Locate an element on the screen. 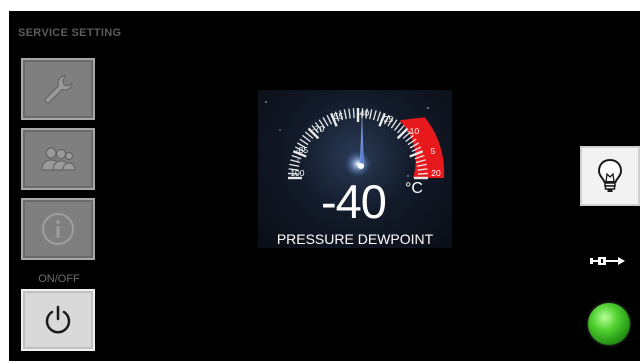 The width and height of the screenshot is (640, 361). tick-label: -25 is located at coordinates (387, 119).